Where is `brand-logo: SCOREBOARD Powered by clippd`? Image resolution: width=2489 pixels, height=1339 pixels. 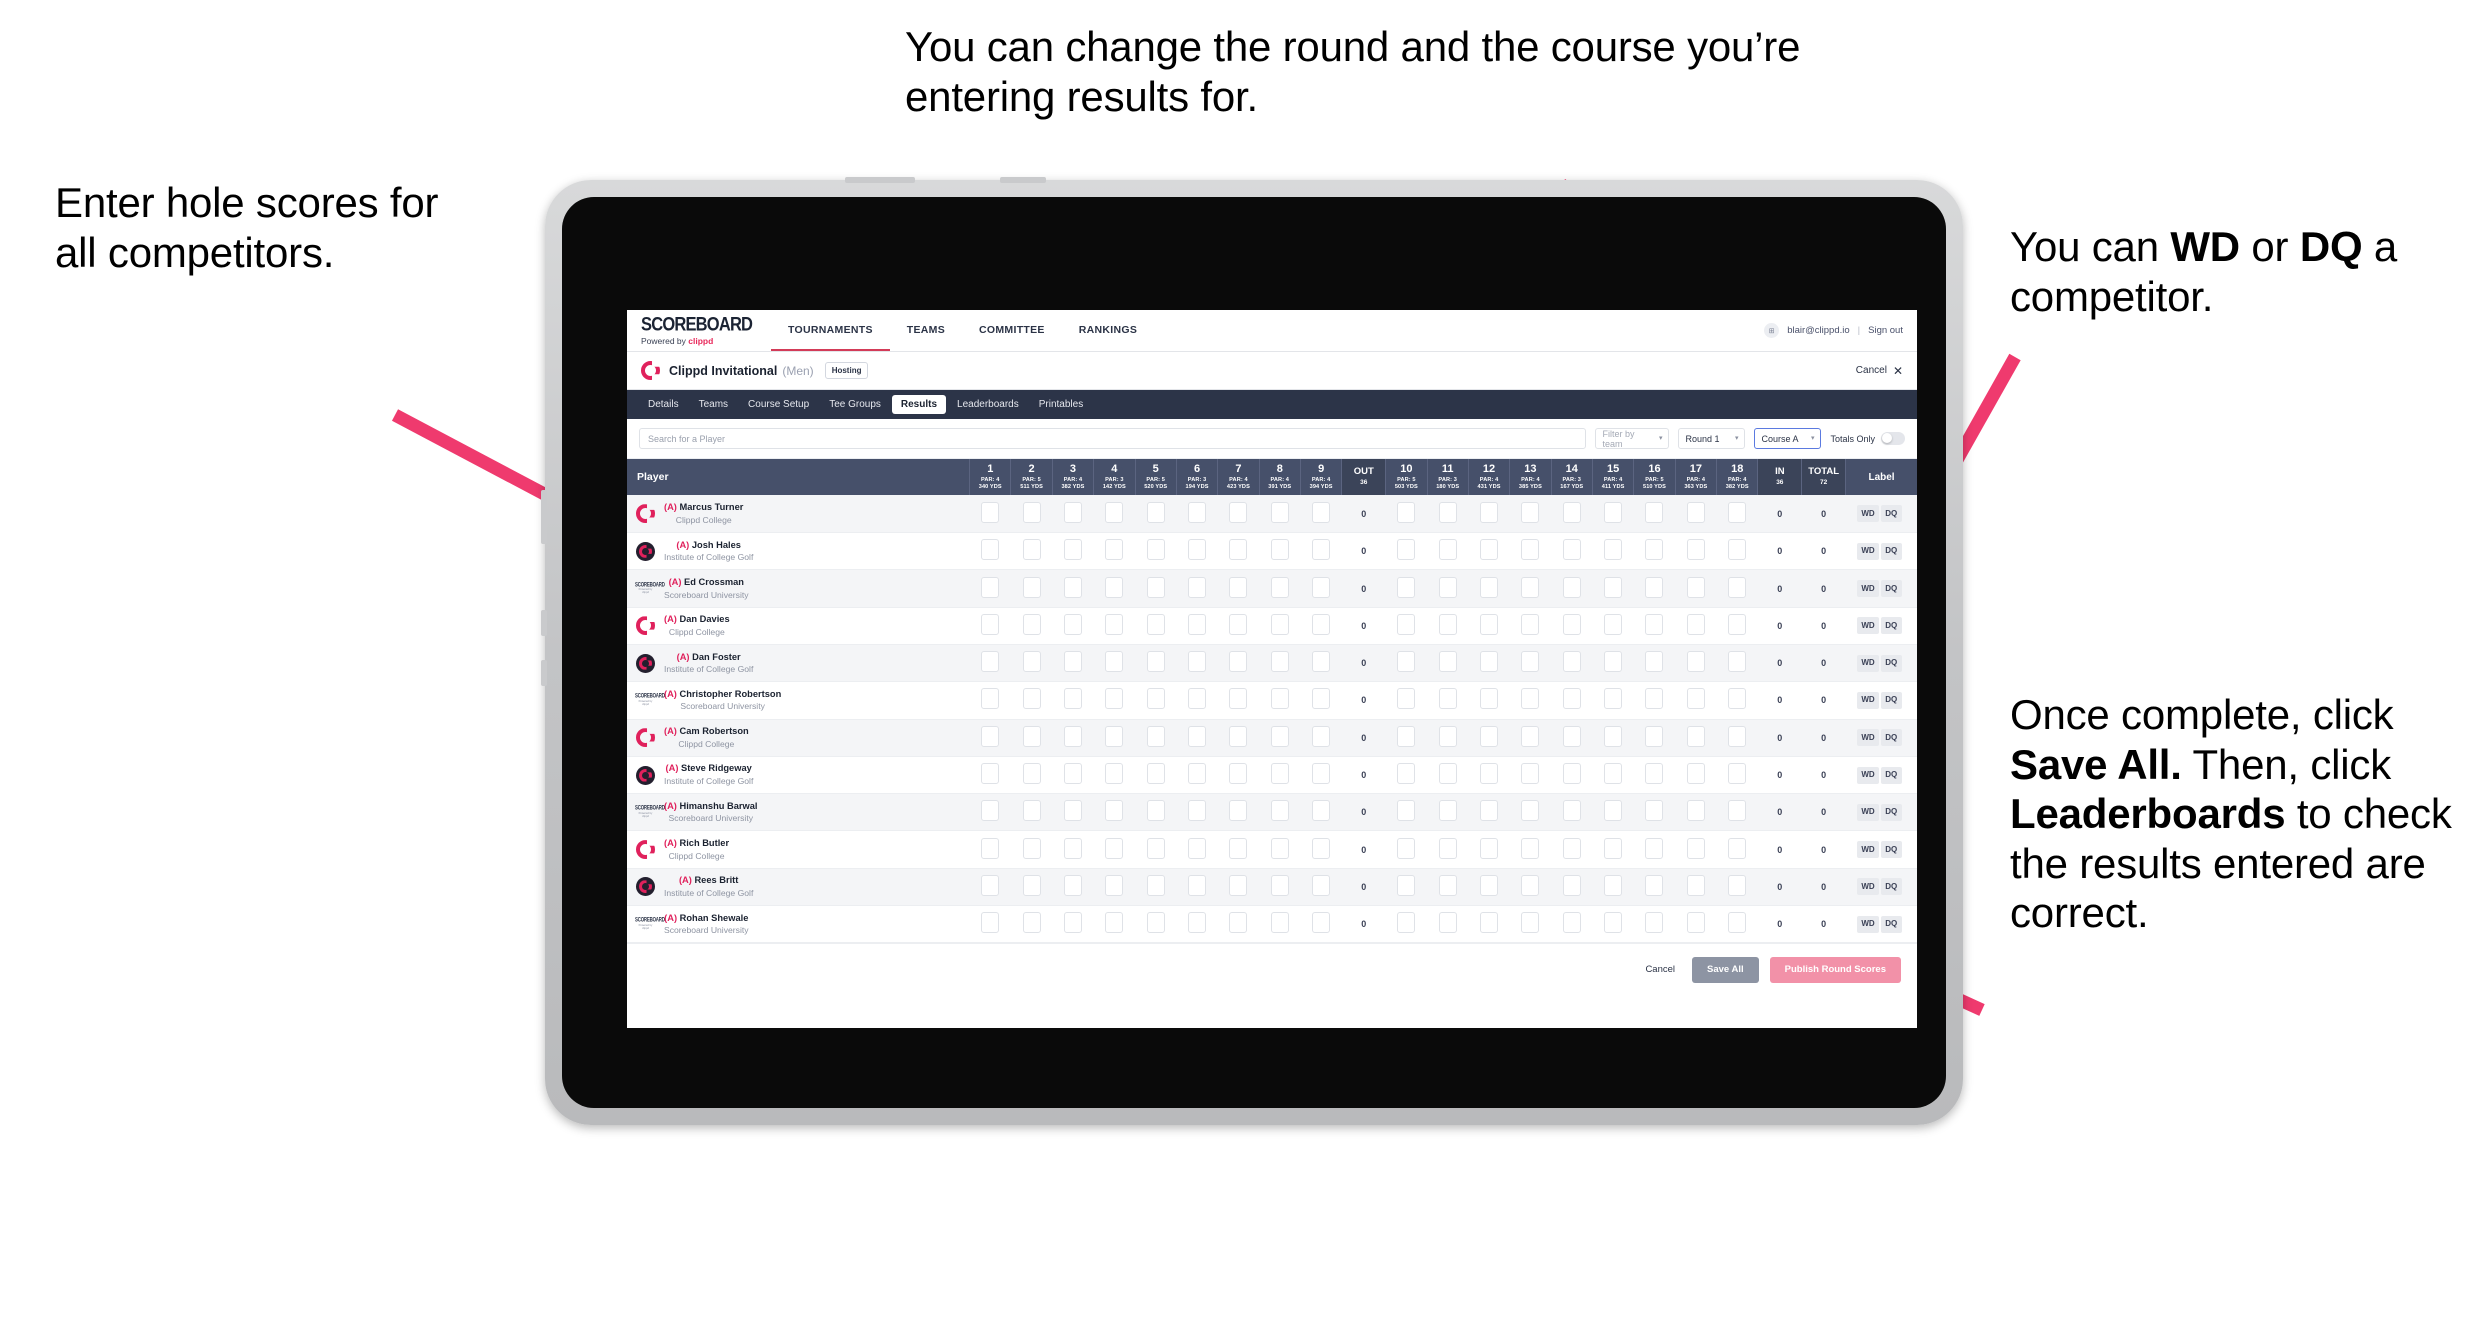 brand-logo: SCOREBOARD Powered by clippd is located at coordinates (700, 330).